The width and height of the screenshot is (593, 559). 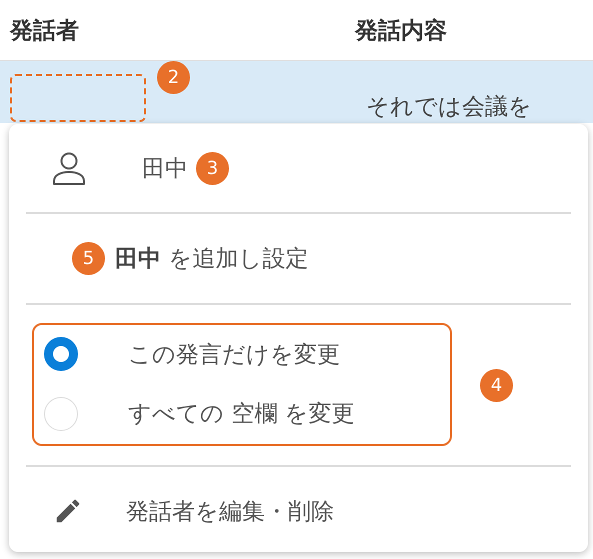 I want to click on speaker-option: 田中, so click(x=165, y=168).